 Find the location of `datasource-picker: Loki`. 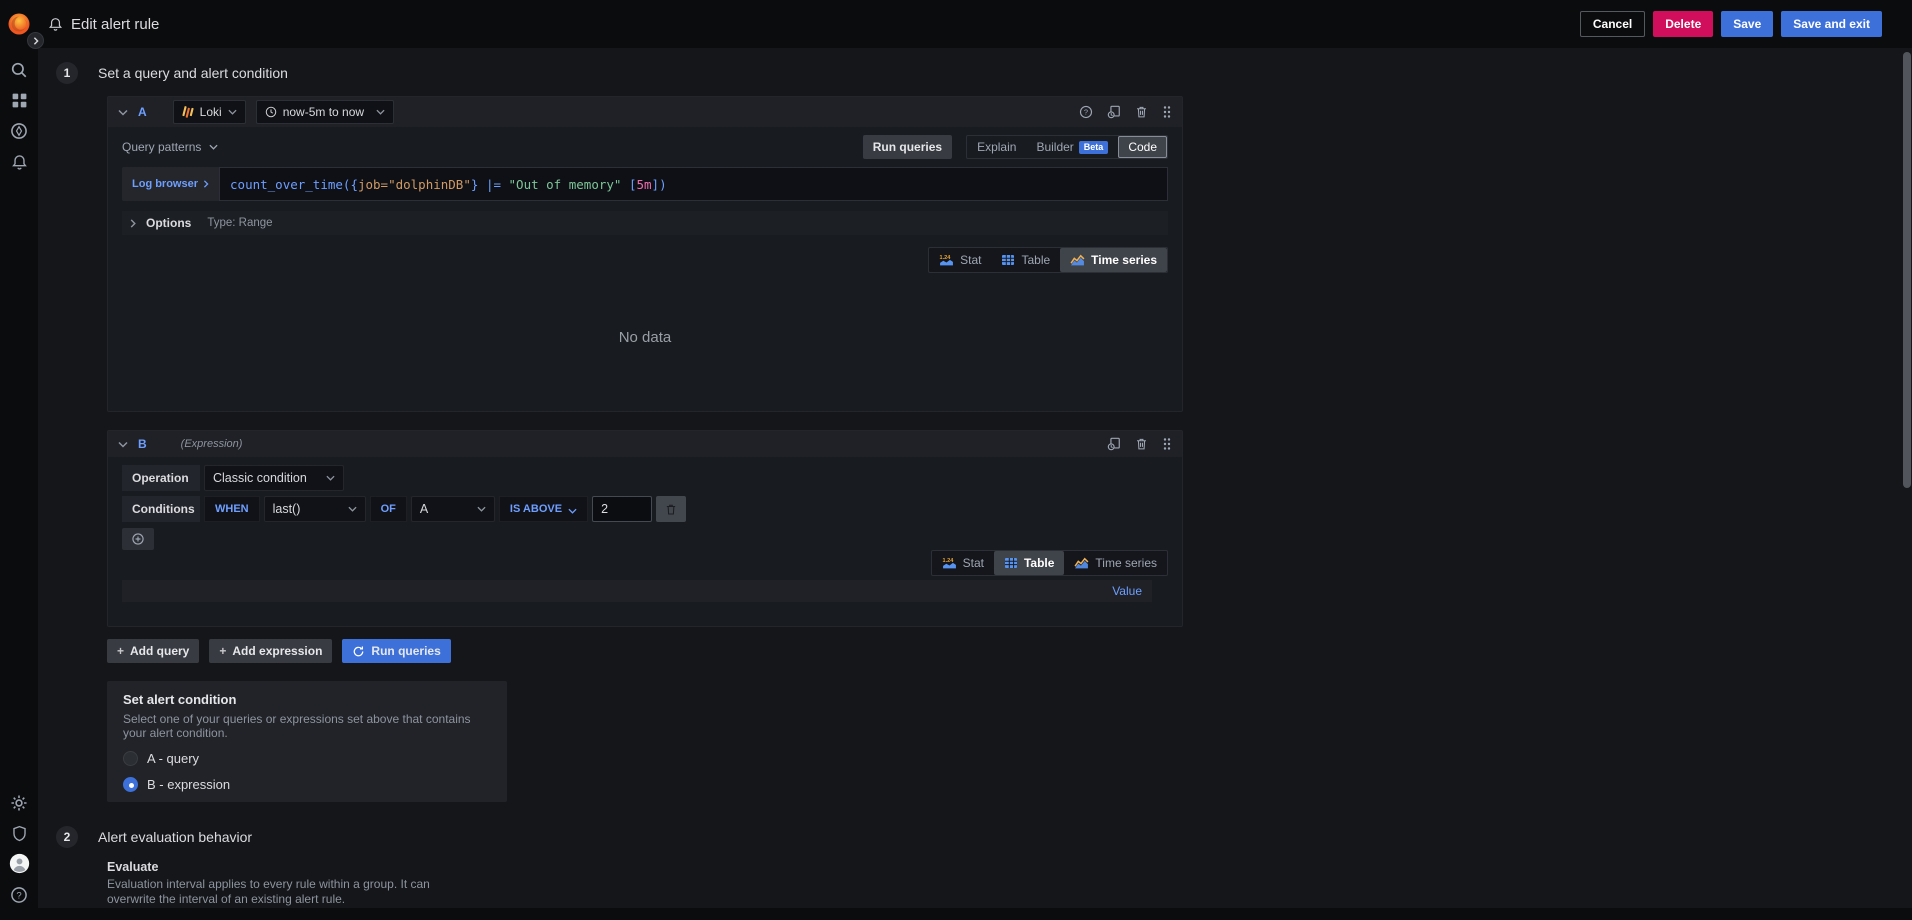

datasource-picker: Loki is located at coordinates (209, 112).